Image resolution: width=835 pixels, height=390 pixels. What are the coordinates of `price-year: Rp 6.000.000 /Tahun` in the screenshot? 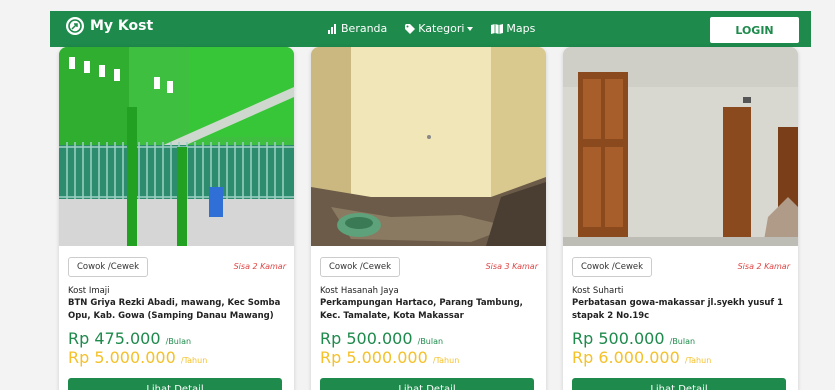 It's located at (641, 357).